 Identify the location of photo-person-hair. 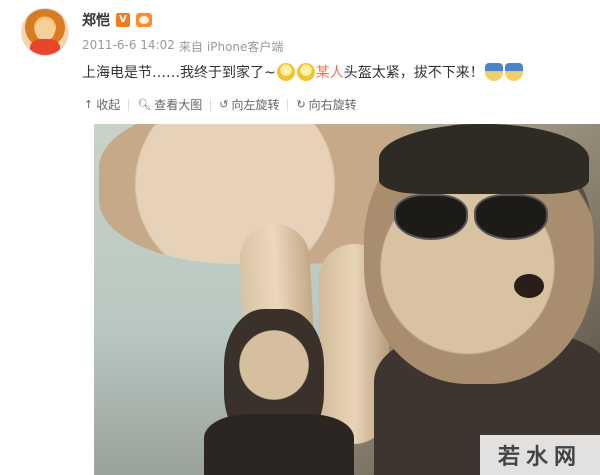
(484, 159).